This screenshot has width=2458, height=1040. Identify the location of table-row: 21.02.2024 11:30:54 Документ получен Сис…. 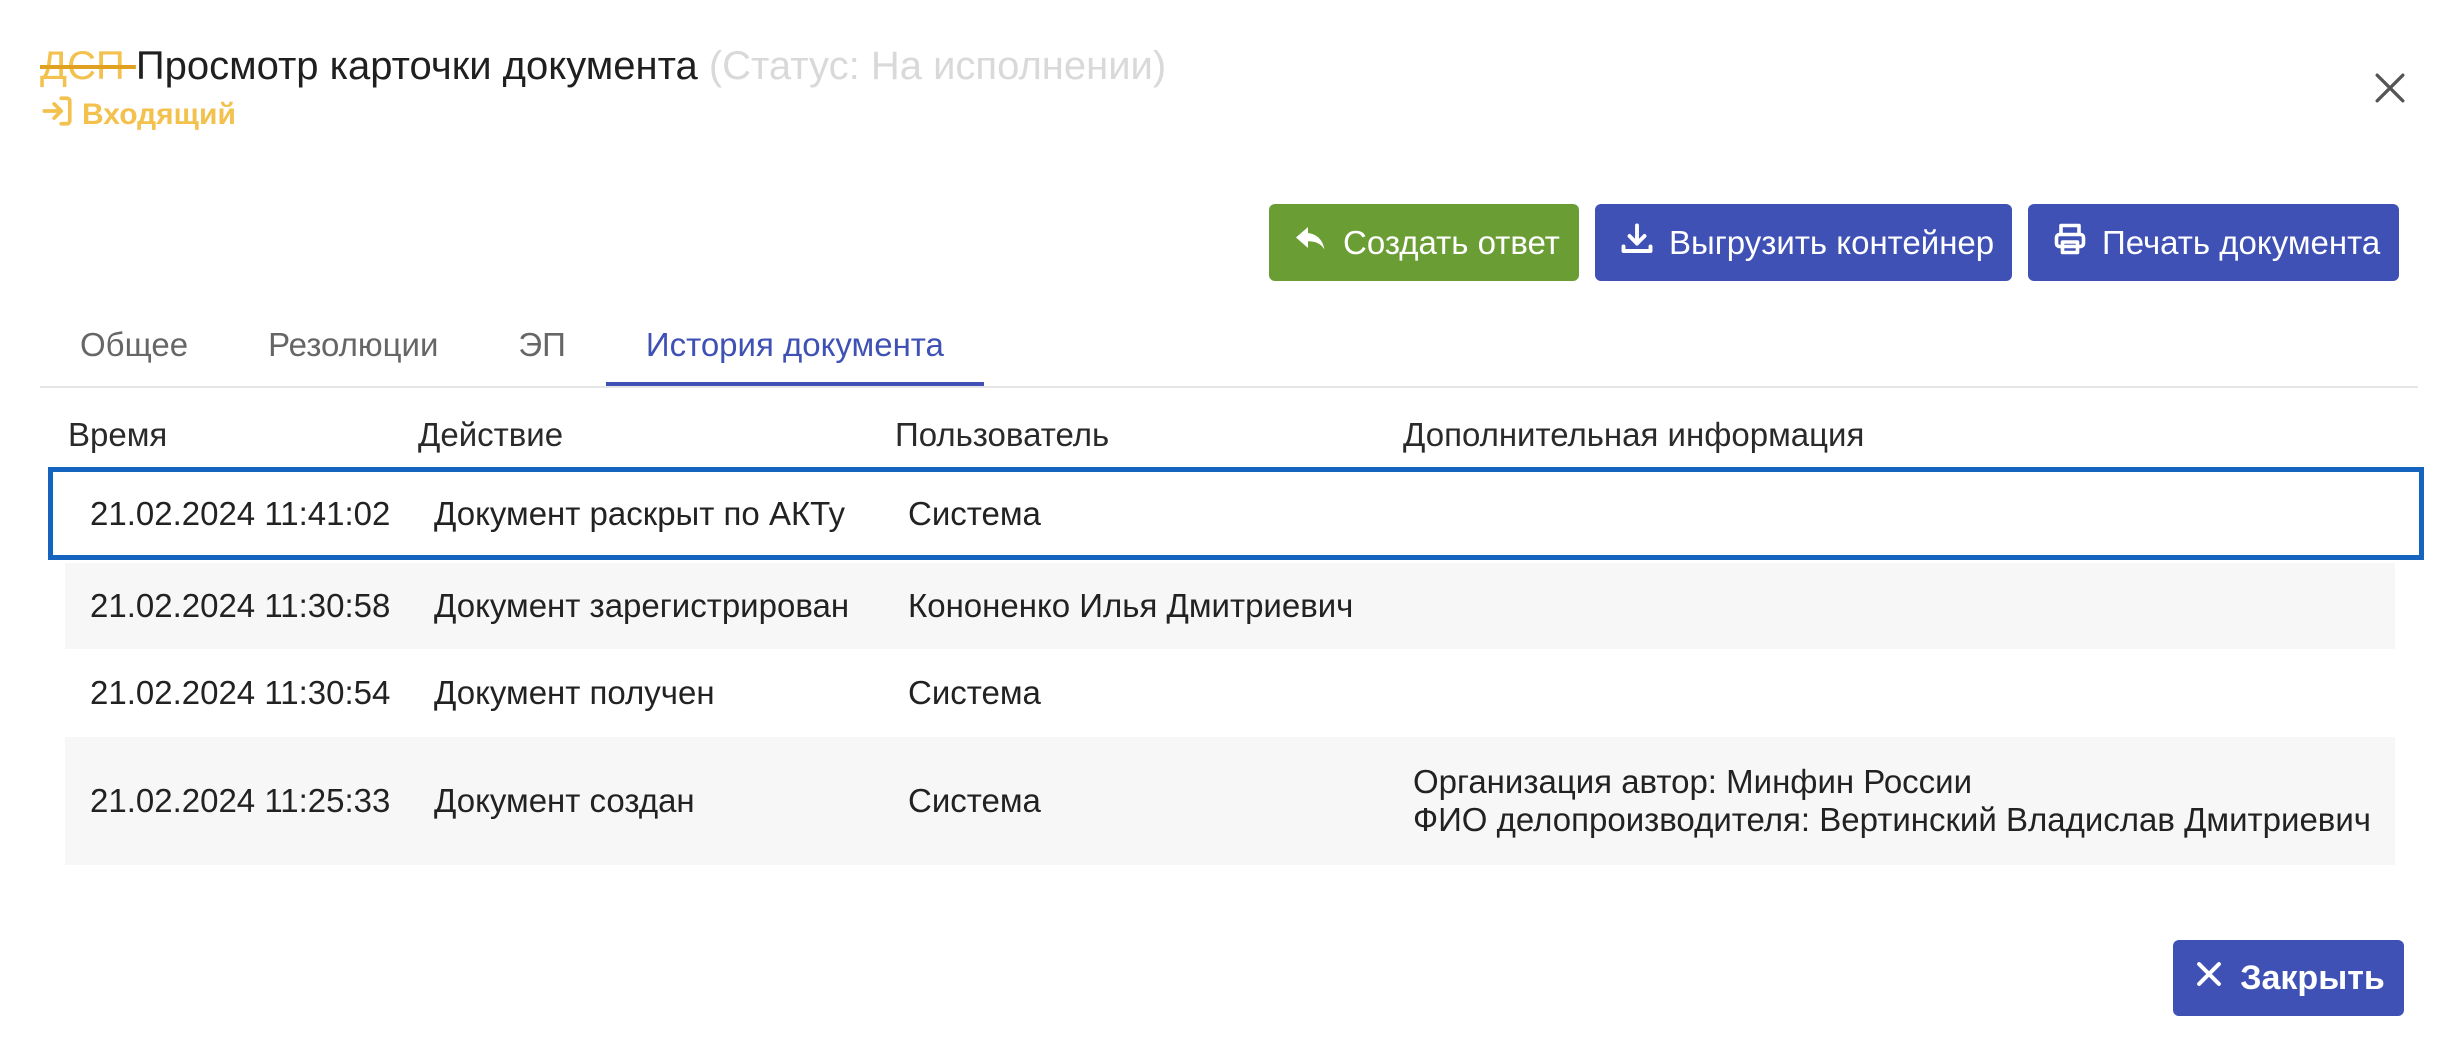
(1230, 693).